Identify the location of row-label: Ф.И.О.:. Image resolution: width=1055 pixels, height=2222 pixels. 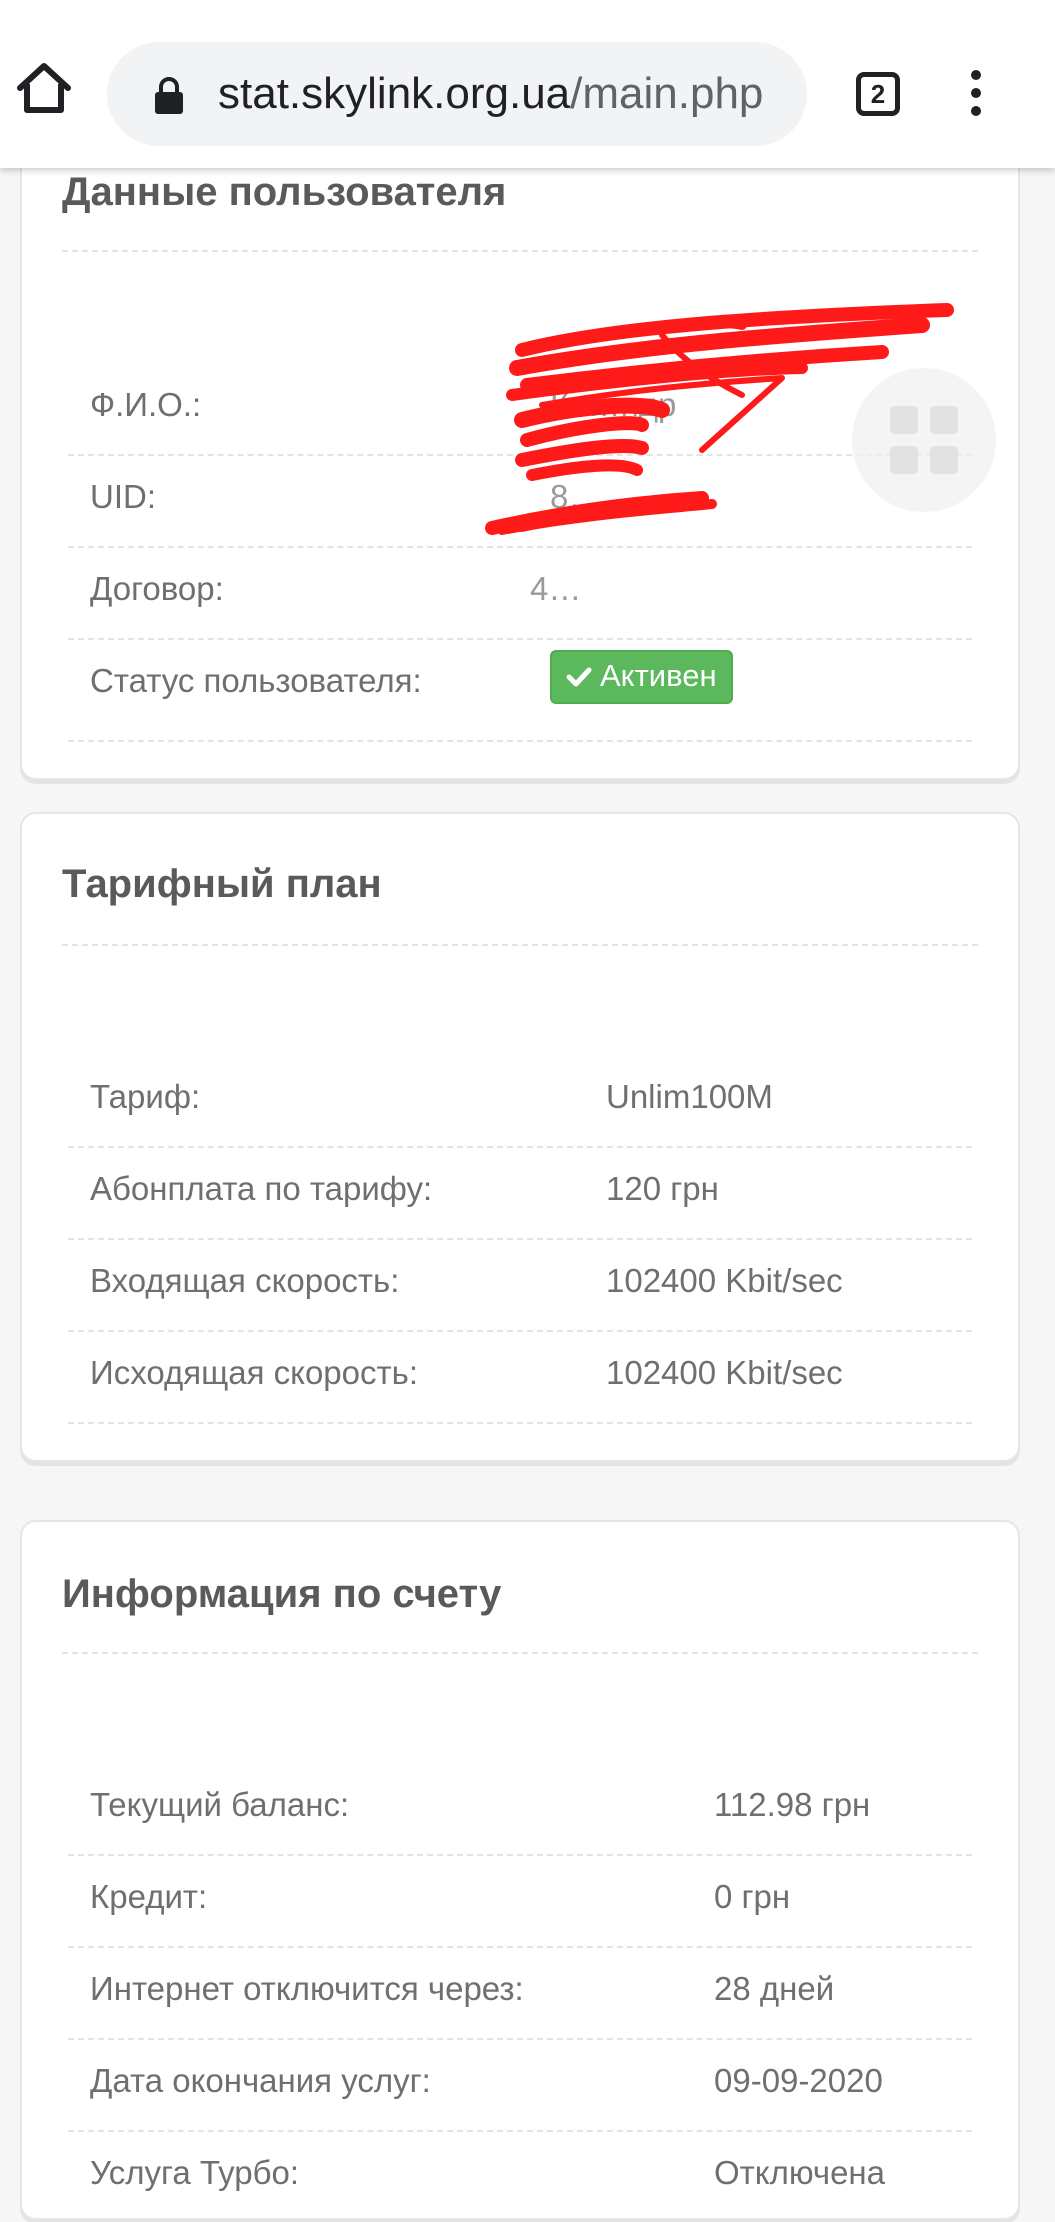
(146, 404).